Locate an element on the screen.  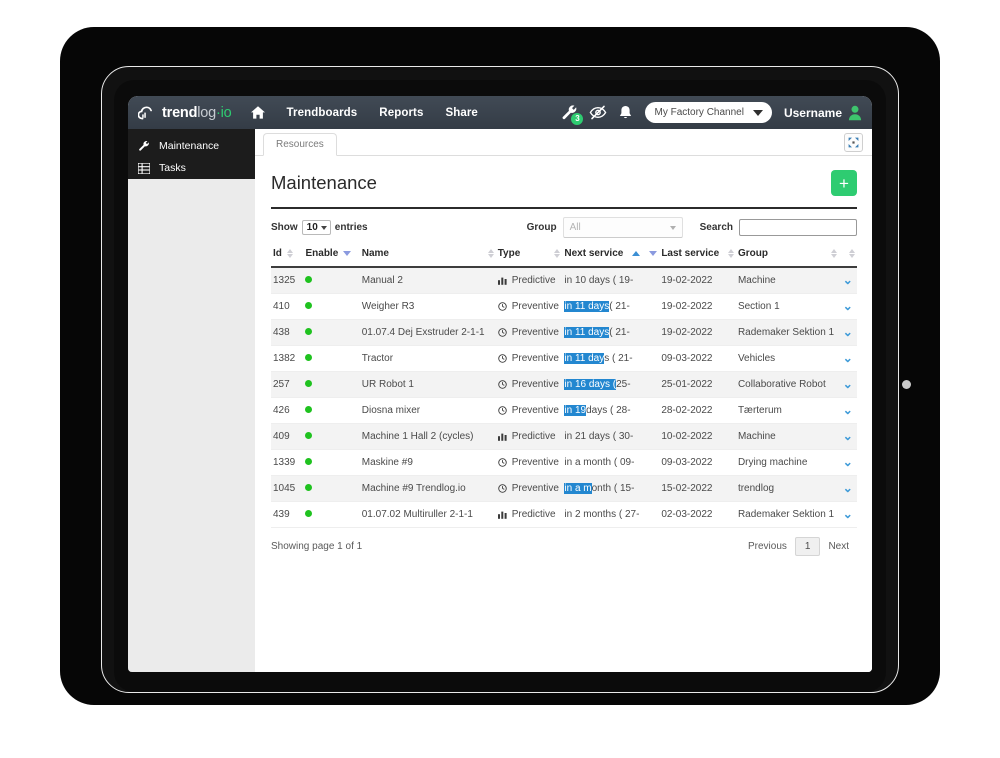
tab-strip: Resources is located at coordinates (563, 142).